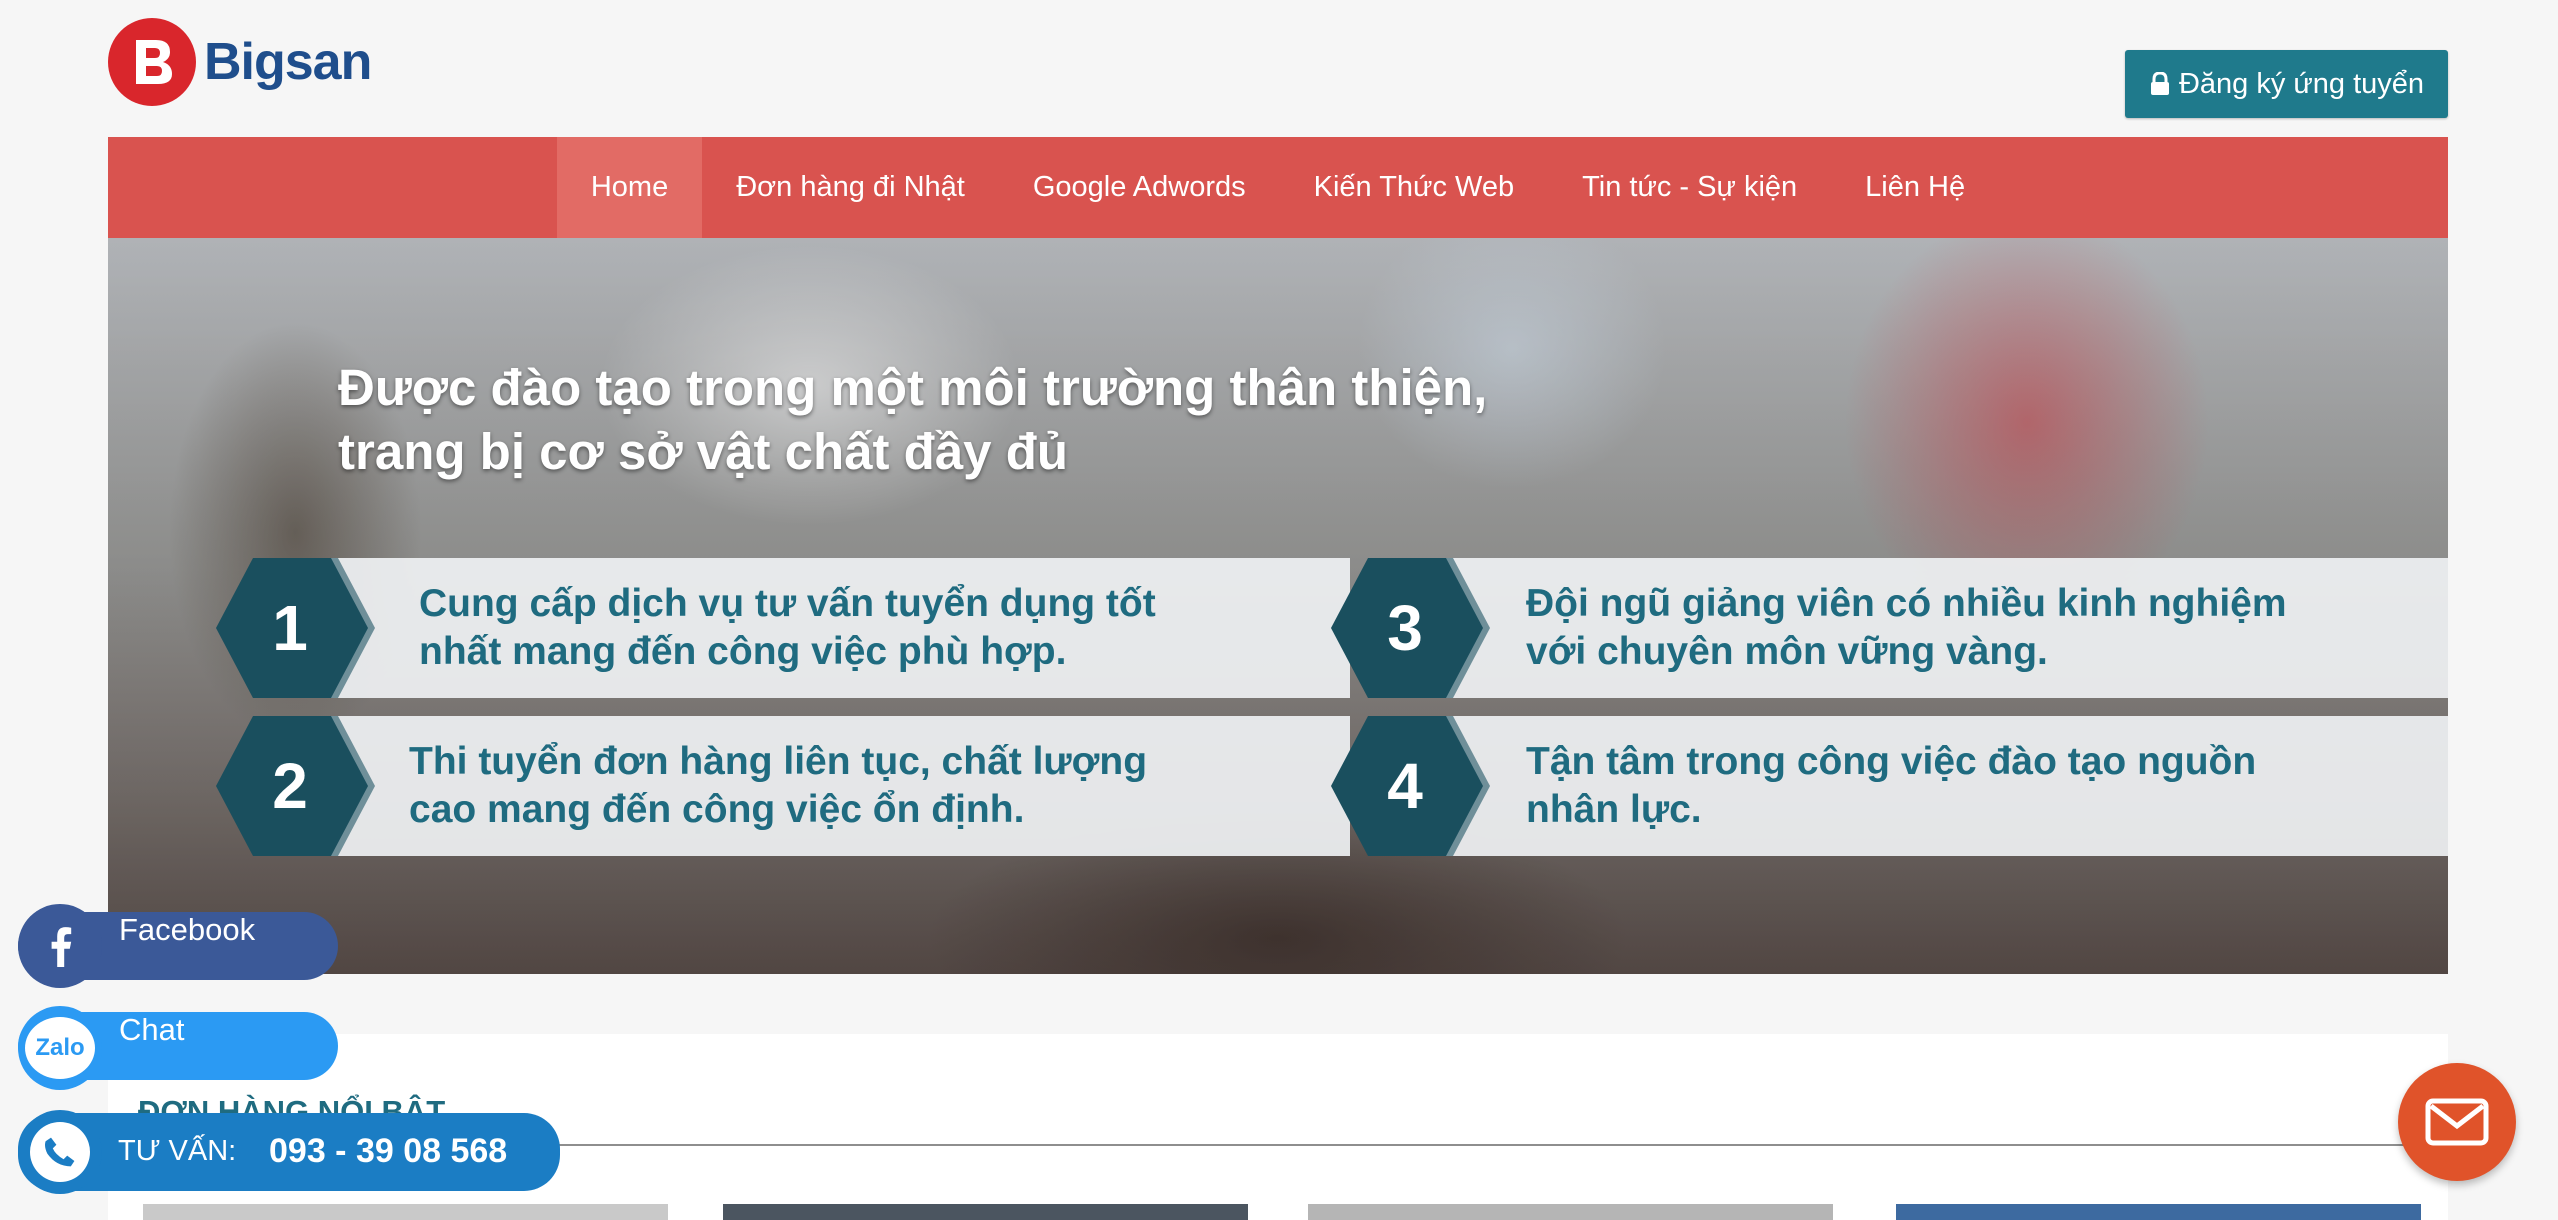  I want to click on feature-text-line: với chuyên môn vững vàng., so click(1787, 651).